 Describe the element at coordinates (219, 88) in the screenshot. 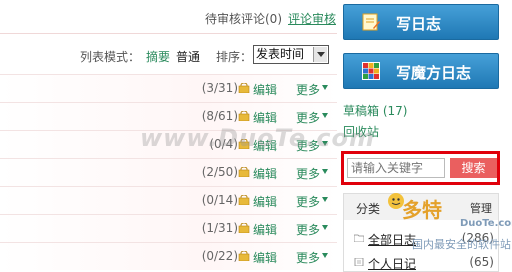

I see `comment-count: (3/31)` at that location.